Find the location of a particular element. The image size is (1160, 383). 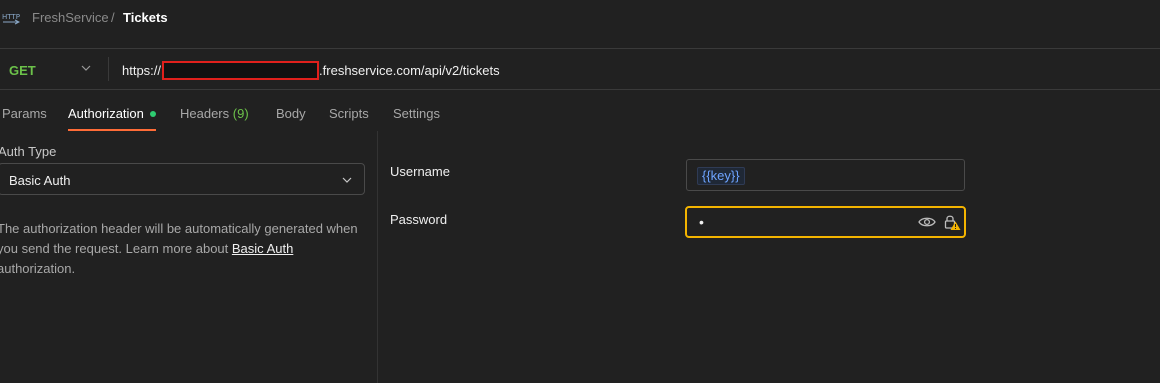

tab-count: (9) is located at coordinates (240, 113).